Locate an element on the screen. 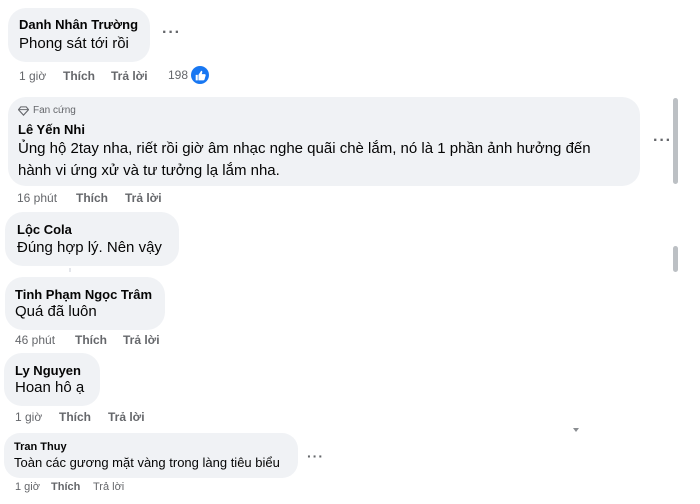 This screenshot has height=504, width=700. comment-author: Lộc Cola is located at coordinates (44, 229).